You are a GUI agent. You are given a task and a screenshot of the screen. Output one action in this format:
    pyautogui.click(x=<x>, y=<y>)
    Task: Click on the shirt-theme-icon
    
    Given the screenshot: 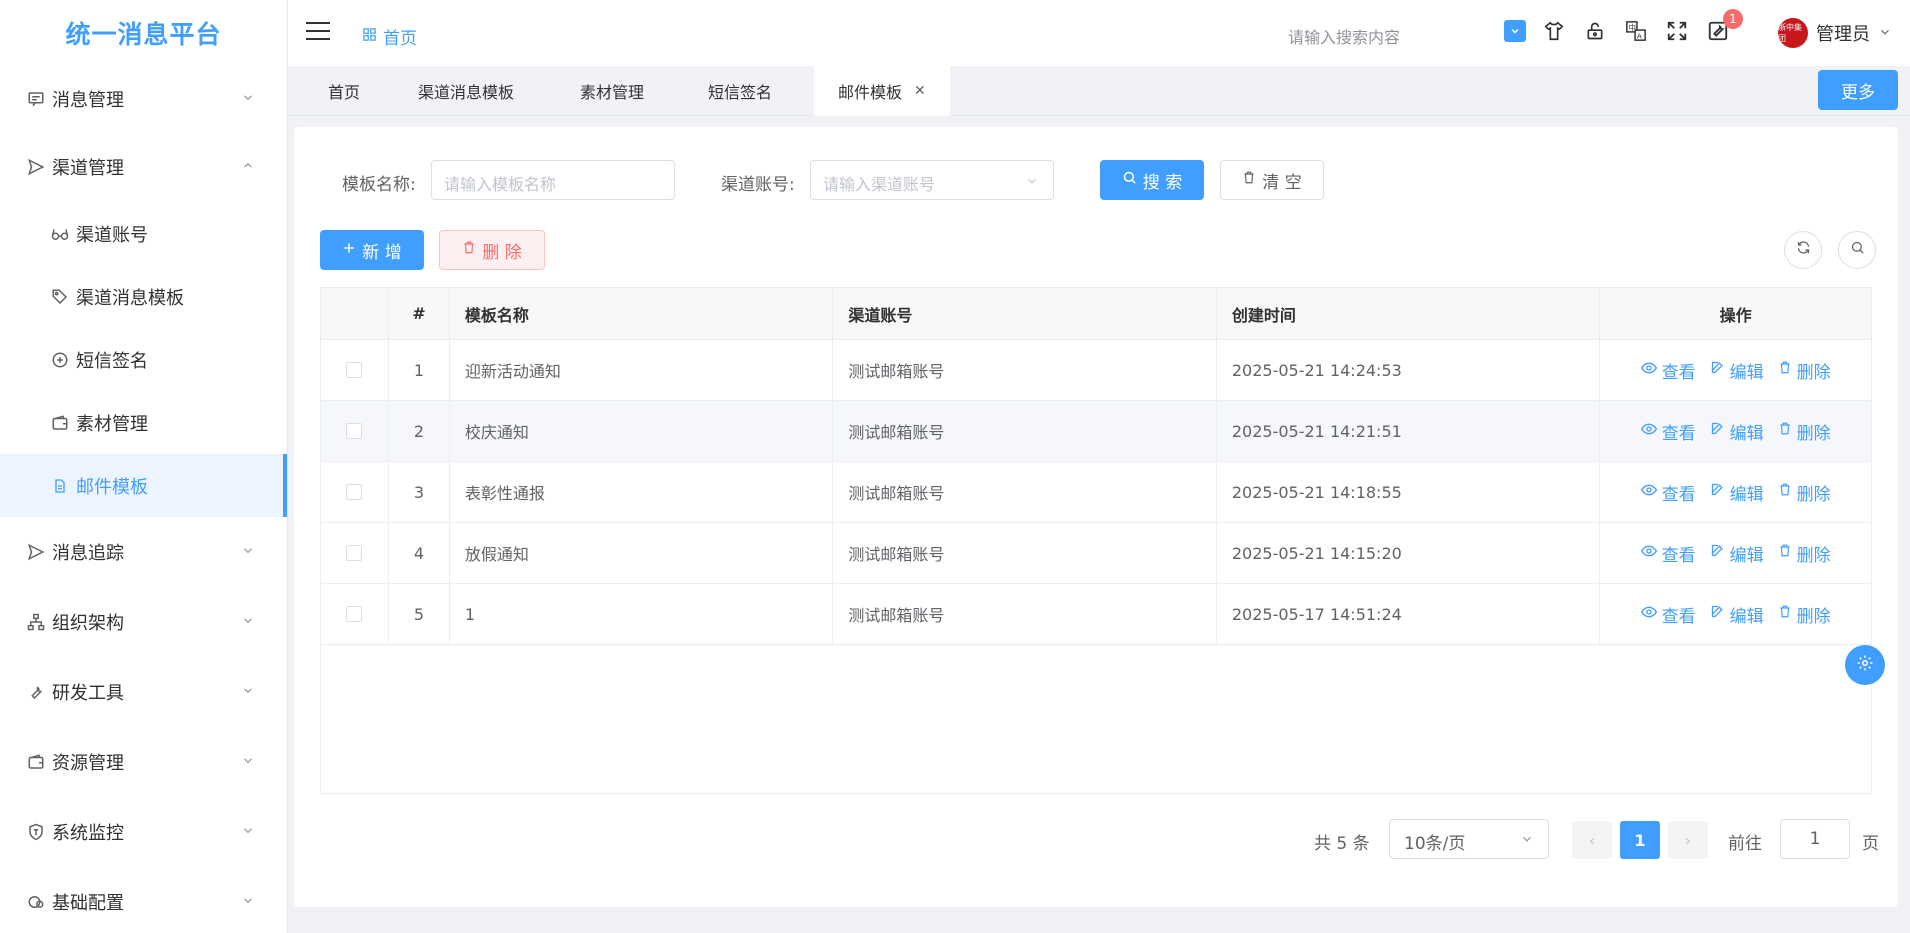 What is the action you would take?
    pyautogui.click(x=1554, y=31)
    